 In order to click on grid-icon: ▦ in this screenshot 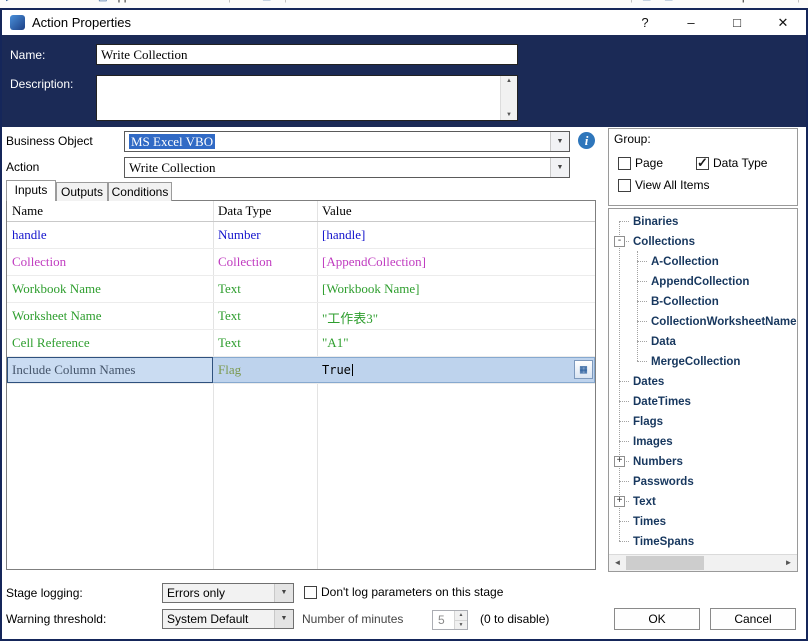, I will do `click(266, 1)`.